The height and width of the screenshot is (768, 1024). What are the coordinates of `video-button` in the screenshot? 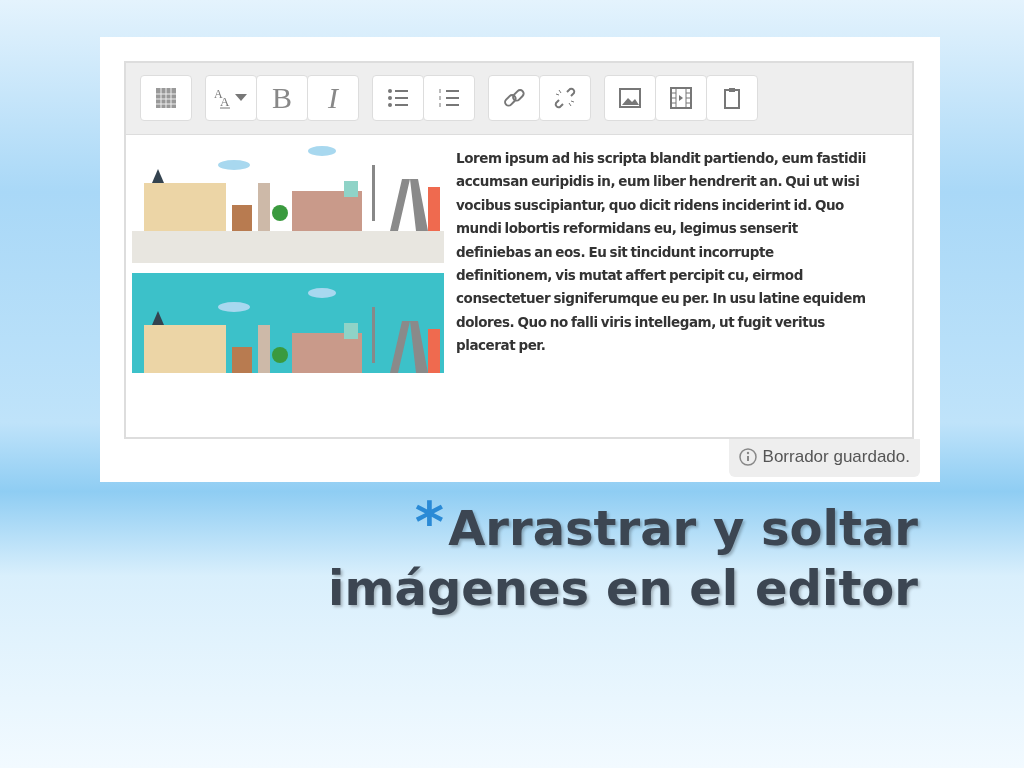 It's located at (681, 98).